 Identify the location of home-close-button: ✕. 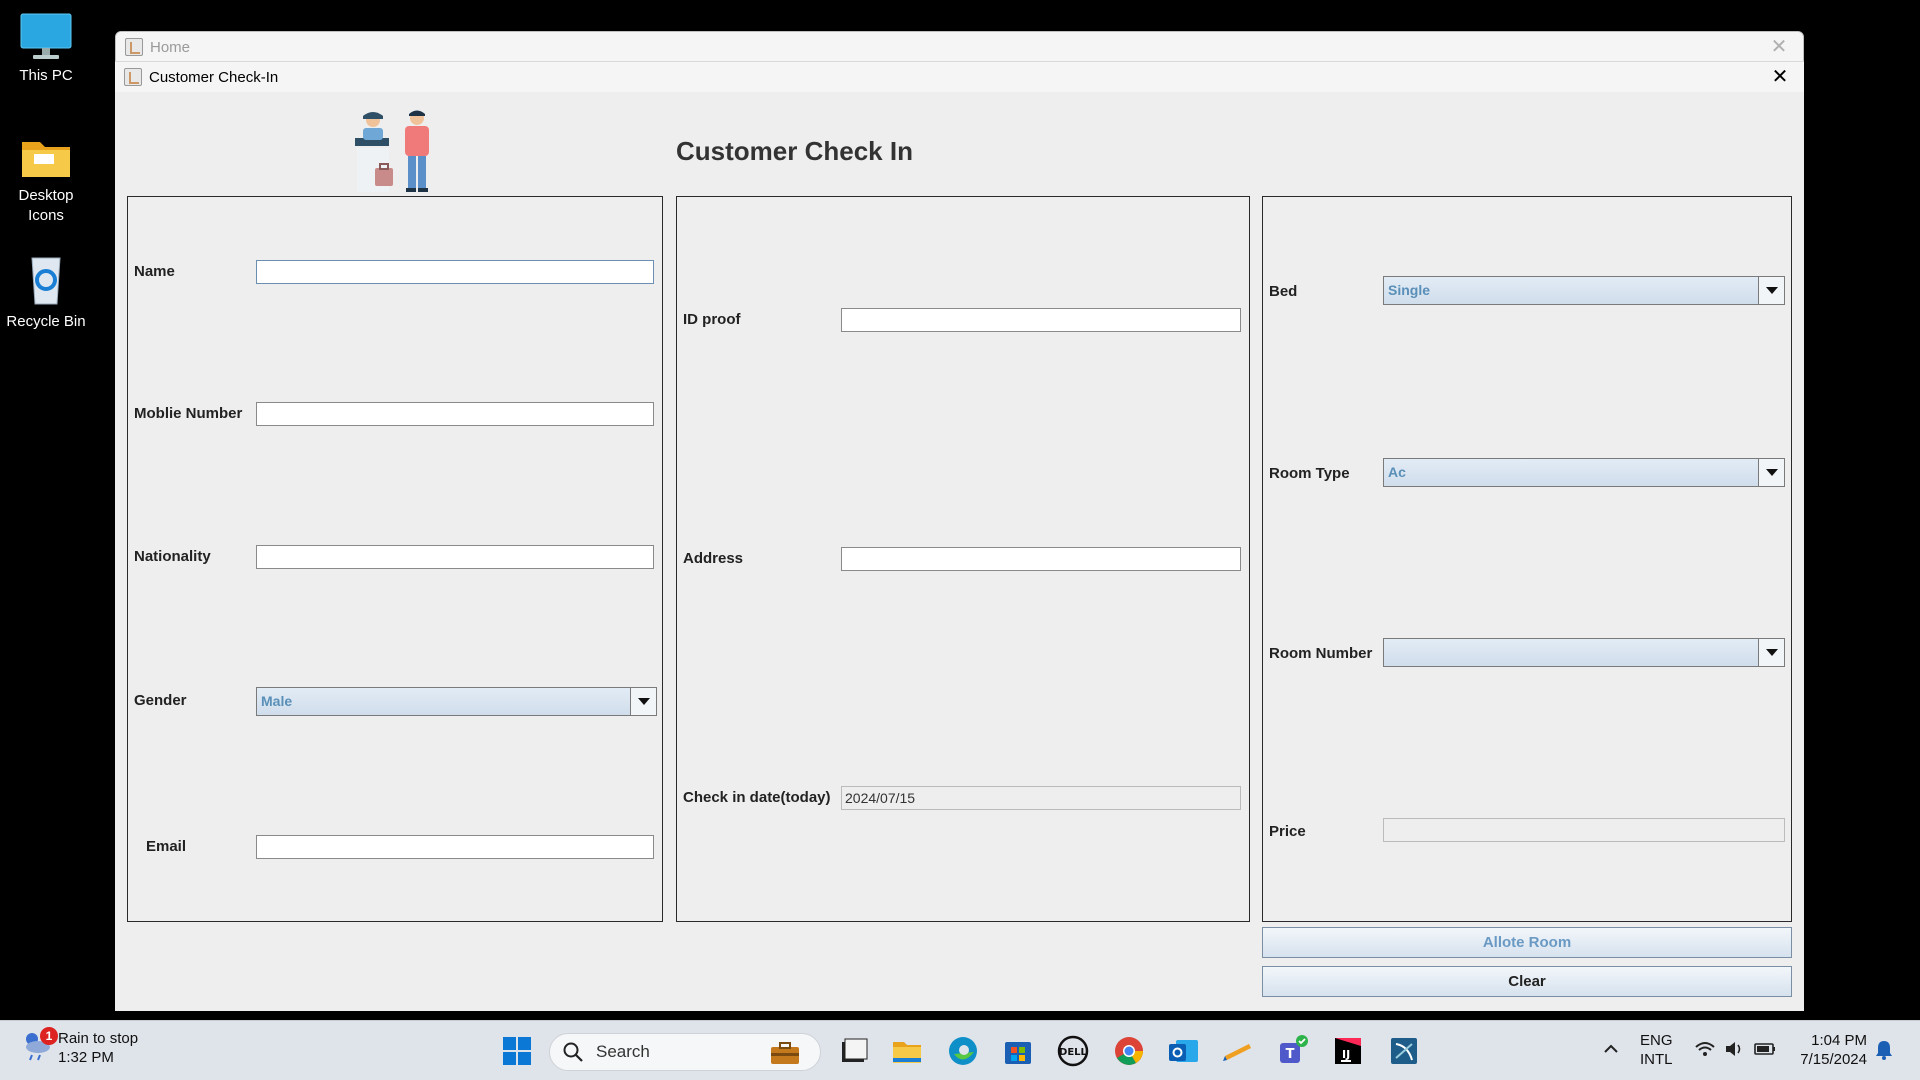
(1779, 47).